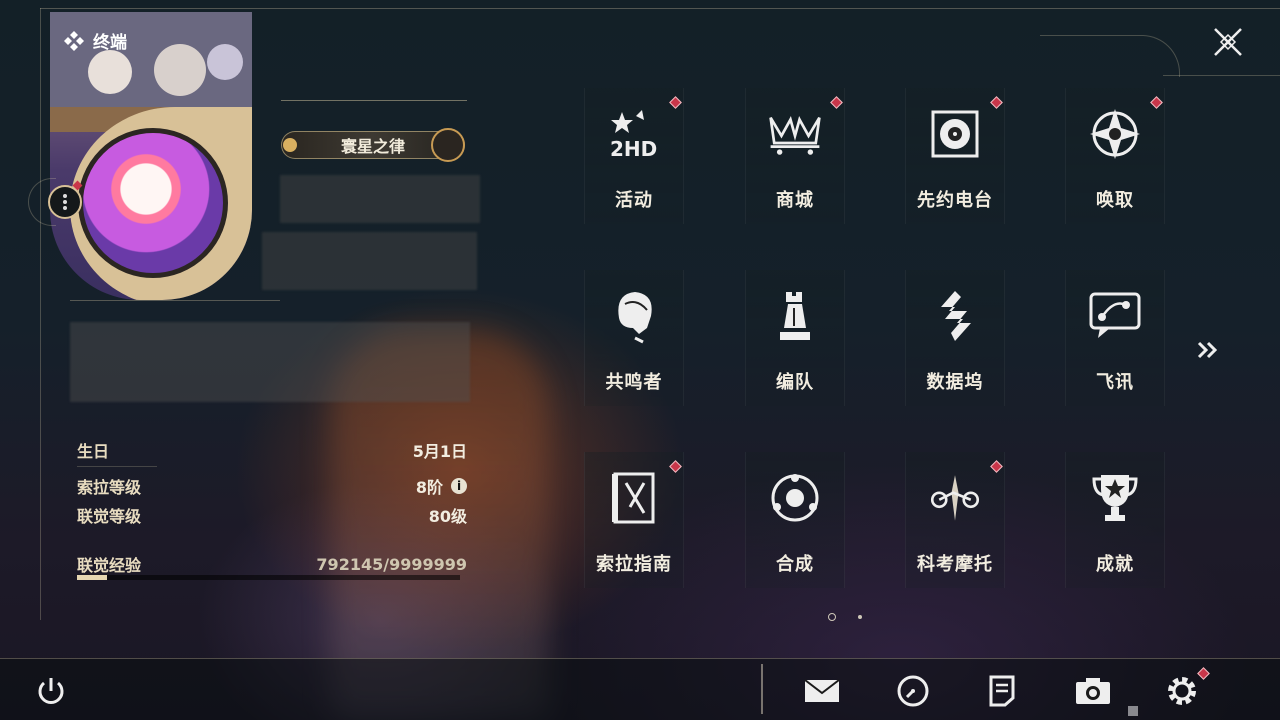 The height and width of the screenshot is (720, 1280). I want to click on terminal-icon, so click(74, 40).